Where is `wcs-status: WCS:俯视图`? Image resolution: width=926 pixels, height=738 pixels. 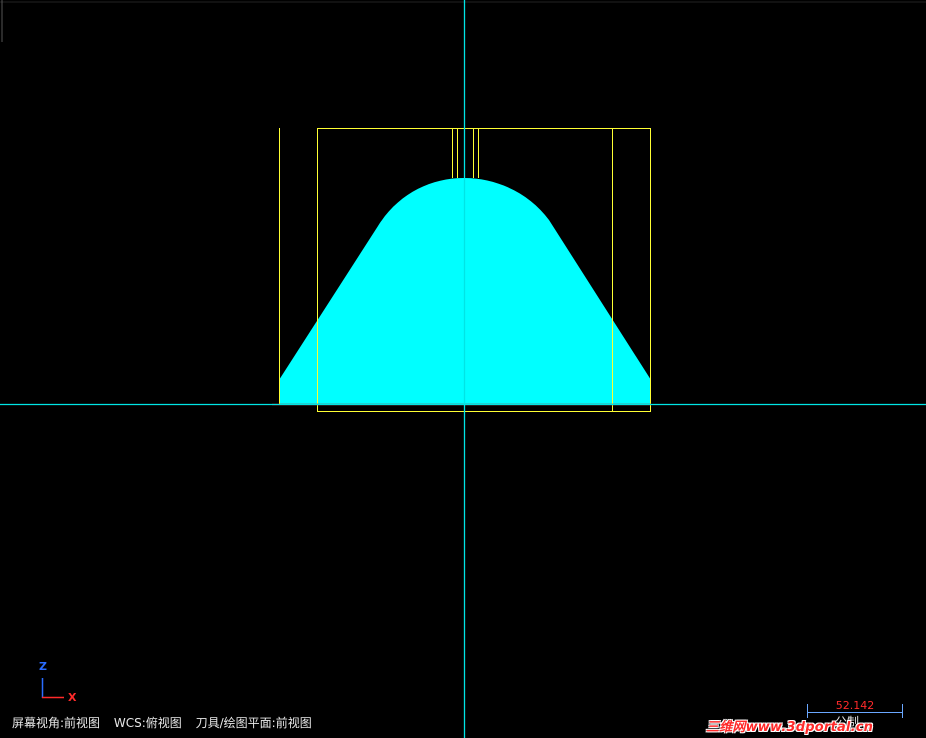
wcs-status: WCS:俯视图 is located at coordinates (147, 723).